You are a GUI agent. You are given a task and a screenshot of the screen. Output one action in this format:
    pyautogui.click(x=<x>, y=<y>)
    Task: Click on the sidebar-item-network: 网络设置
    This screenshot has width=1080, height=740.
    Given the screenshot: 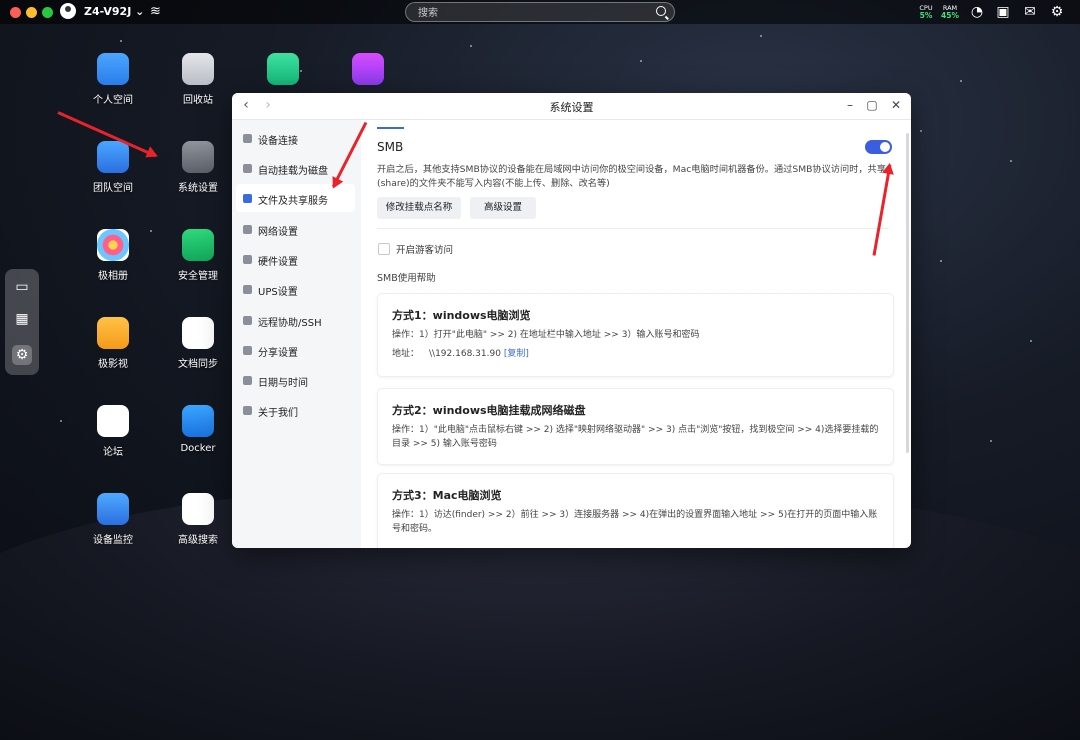 What is the action you would take?
    pyautogui.click(x=295, y=229)
    